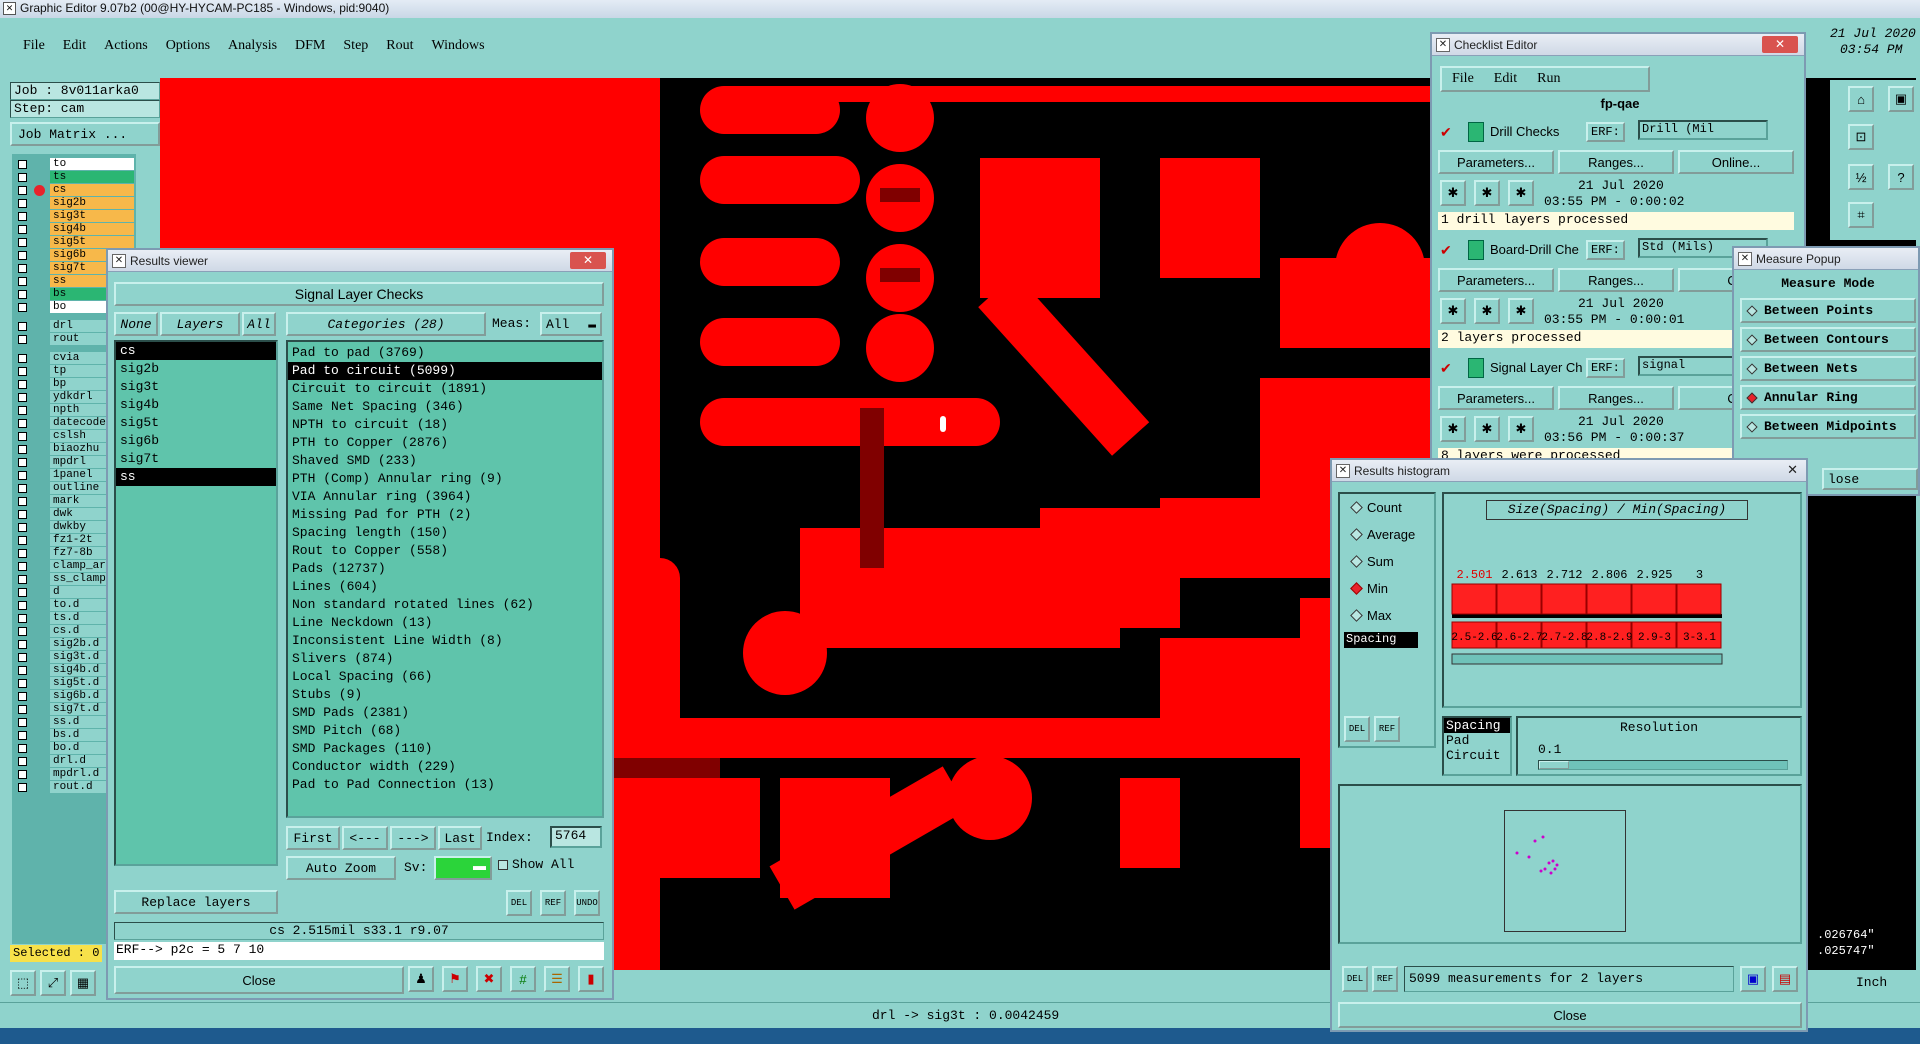 The height and width of the screenshot is (1044, 1920). What do you see at coordinates (445, 371) in the screenshot?
I see `category-item: Pad to circuit (5099)` at bounding box center [445, 371].